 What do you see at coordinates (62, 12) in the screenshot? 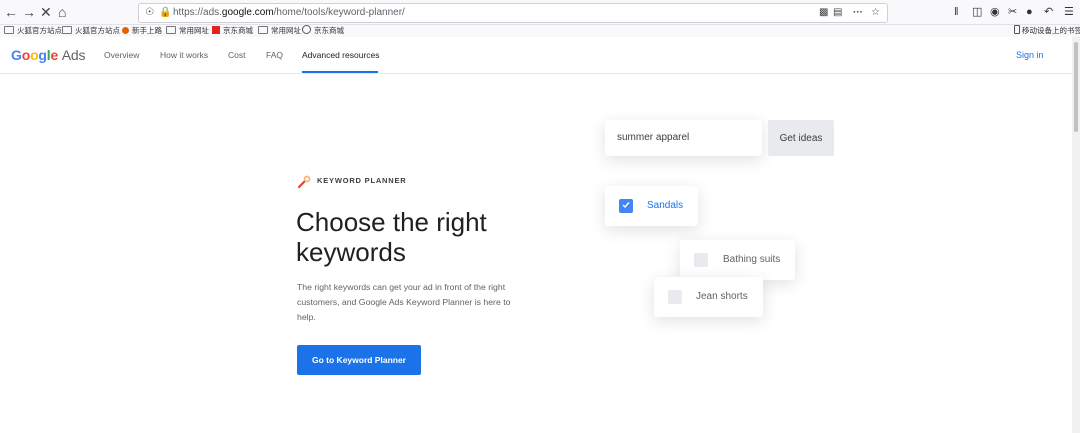
I see `home-icon: ⌂` at bounding box center [62, 12].